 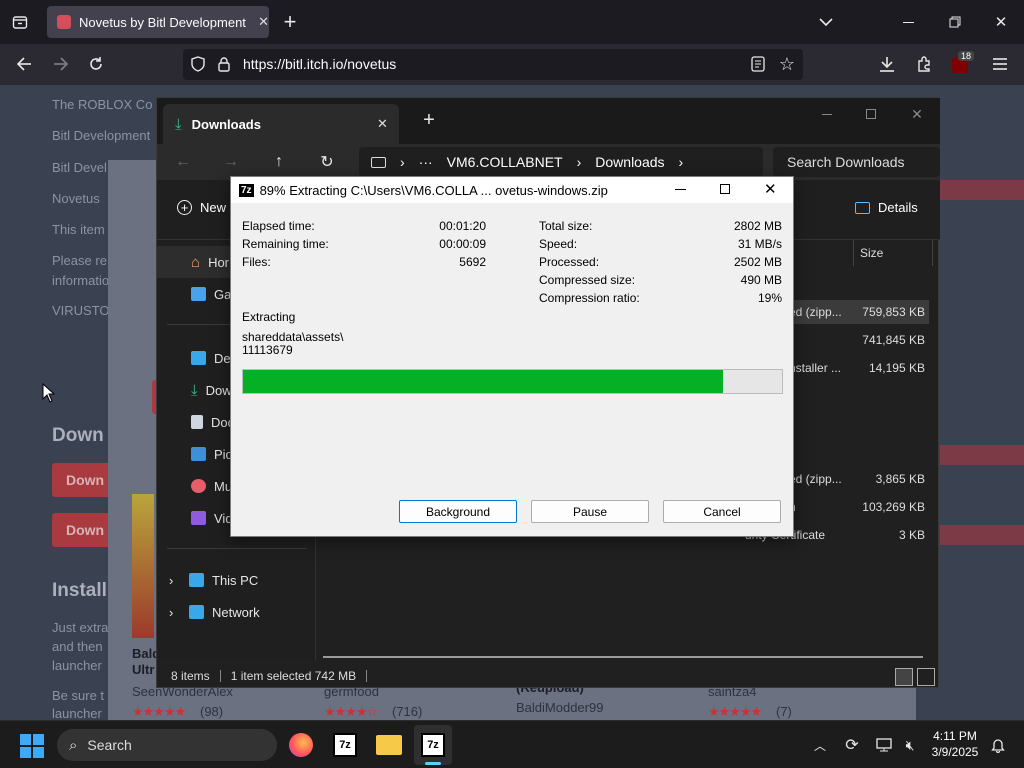 What do you see at coordinates (195, 518) in the screenshot?
I see `sidebar-item-videos: Vid` at bounding box center [195, 518].